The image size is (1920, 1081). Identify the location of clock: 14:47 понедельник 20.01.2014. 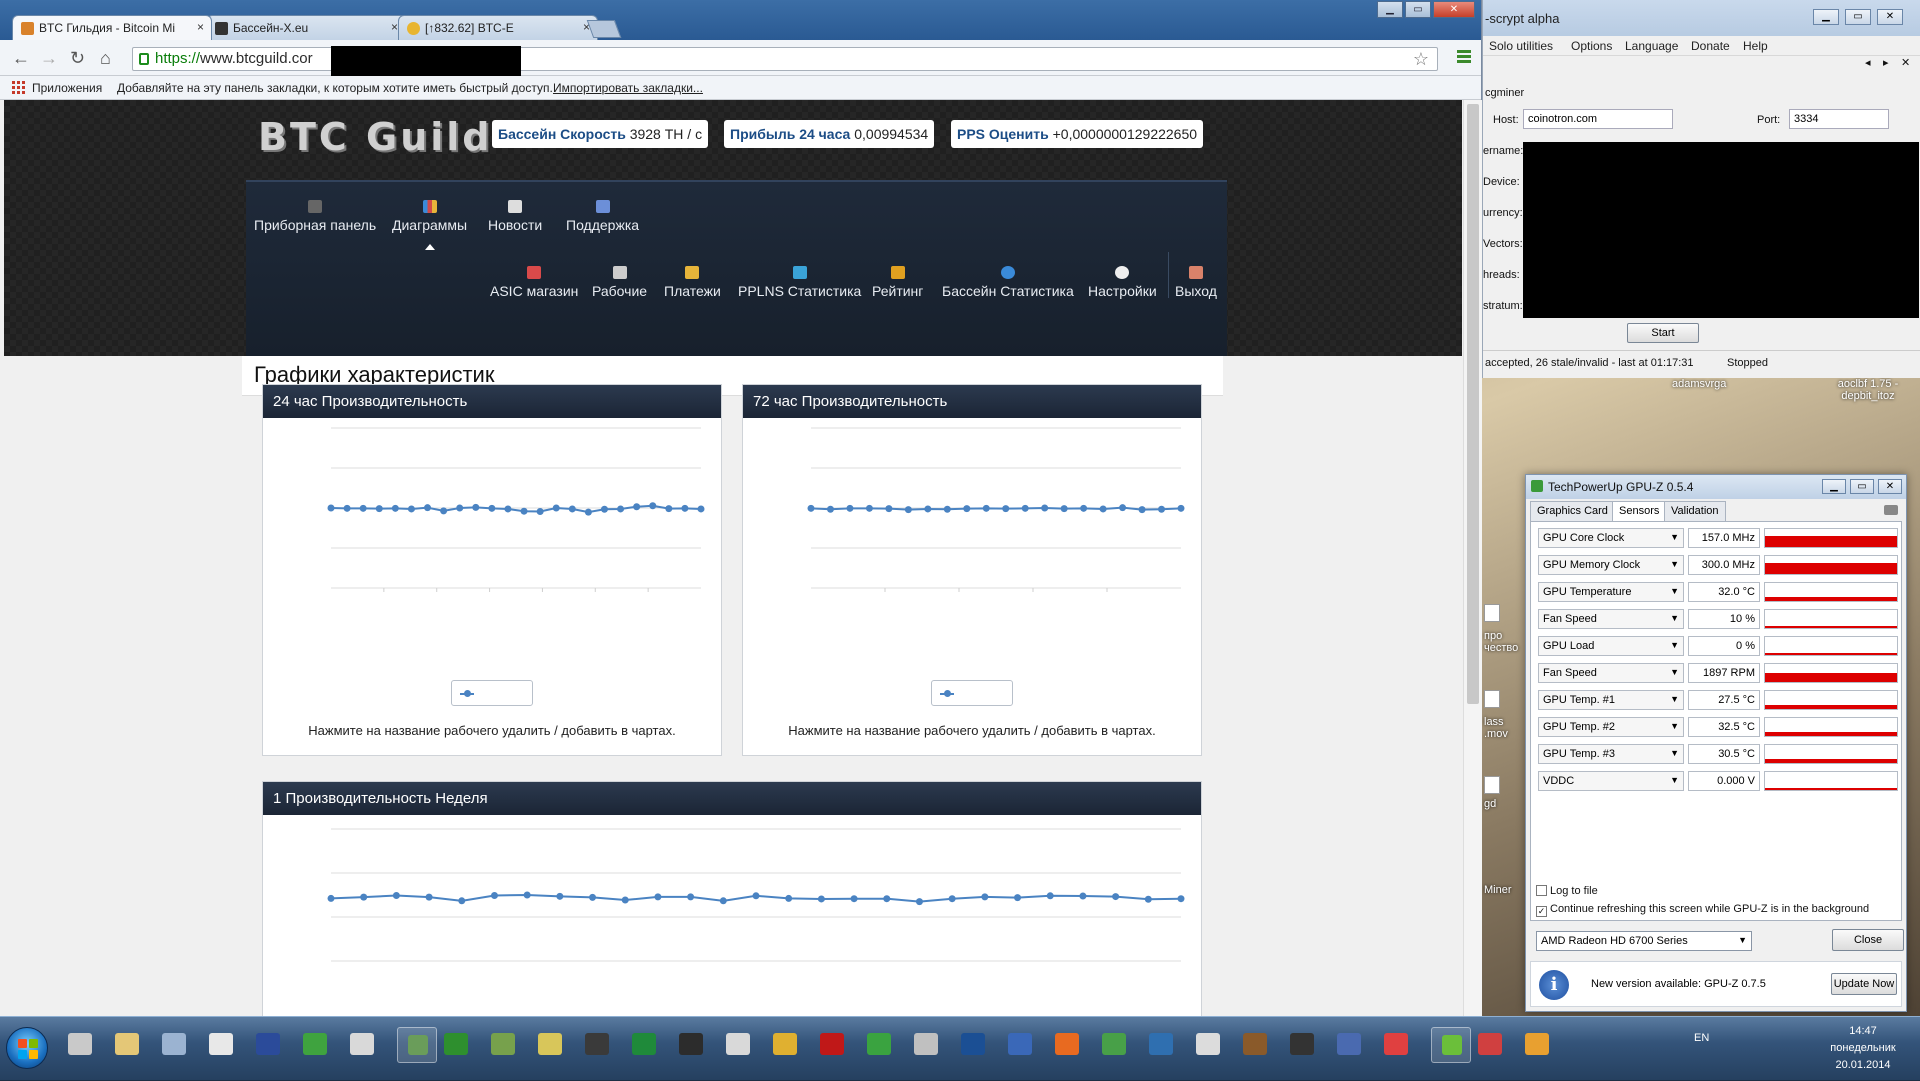
(1863, 1048).